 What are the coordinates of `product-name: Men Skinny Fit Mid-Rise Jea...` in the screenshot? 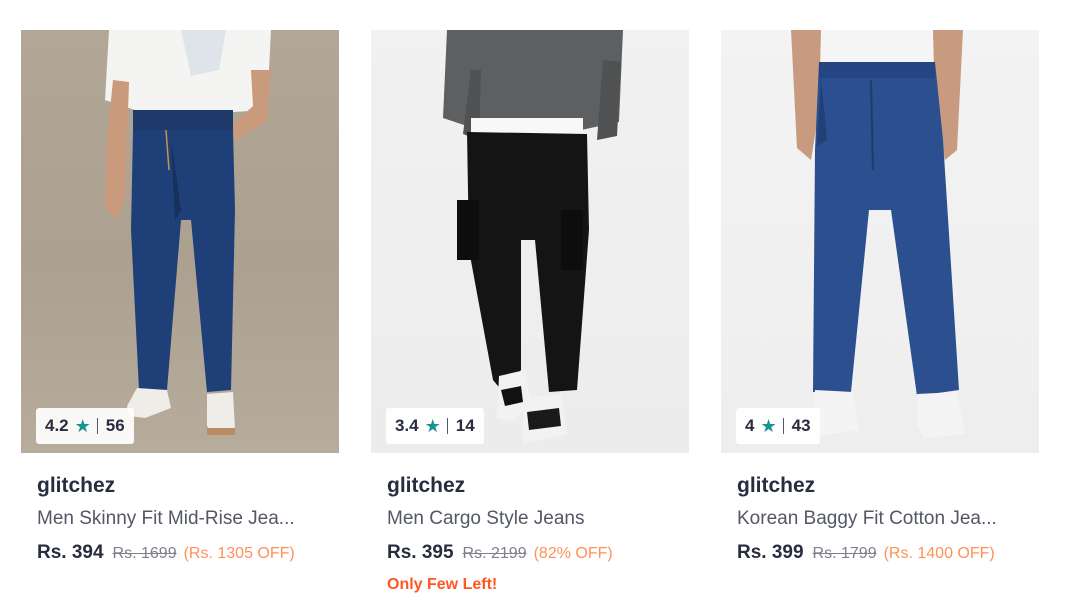 It's located at (166, 518).